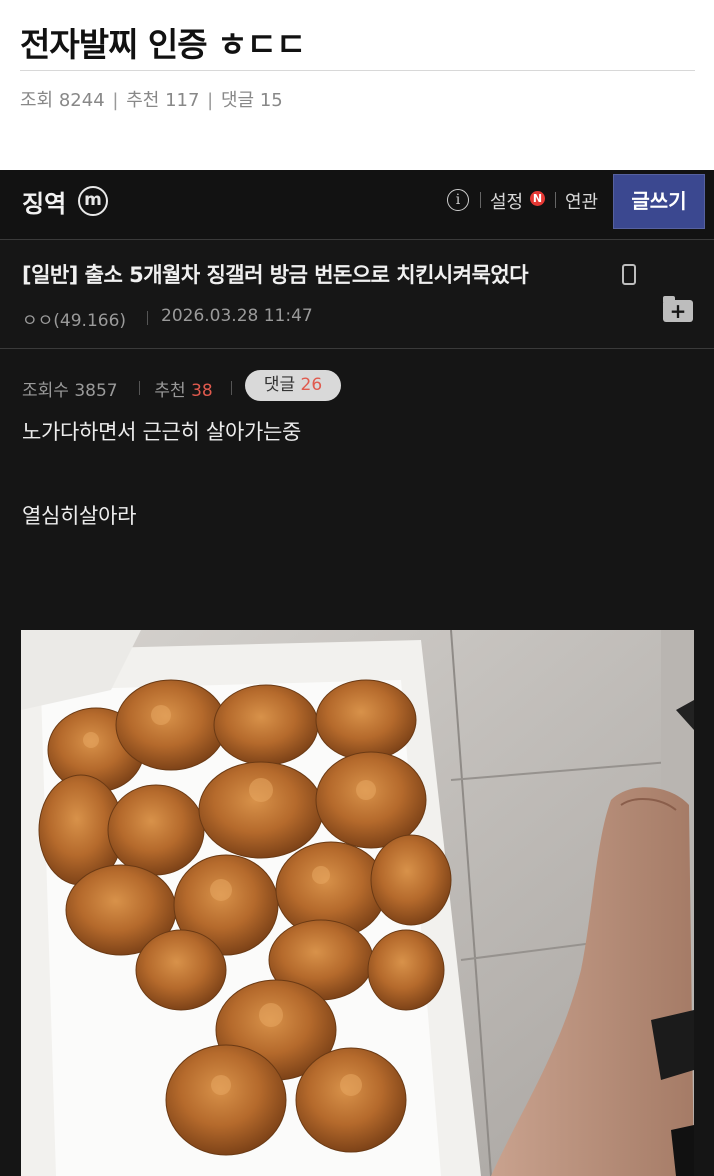  Describe the element at coordinates (37, 100) in the screenshot. I see `views-label: 조회` at that location.